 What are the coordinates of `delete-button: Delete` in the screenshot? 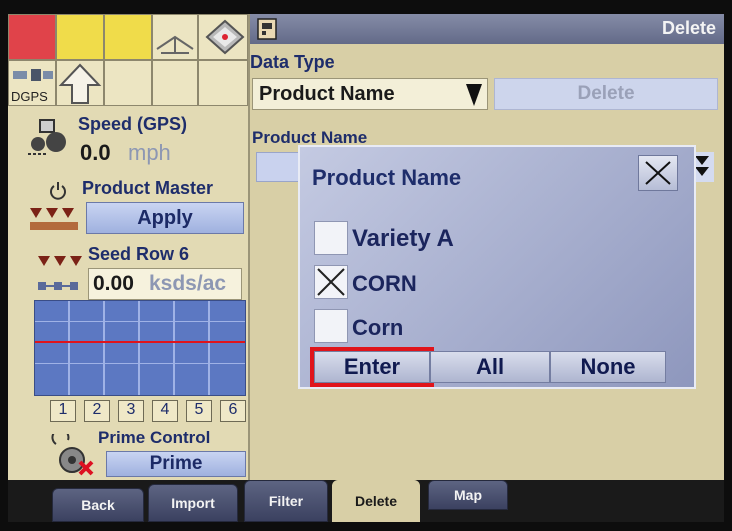 It's located at (606, 94).